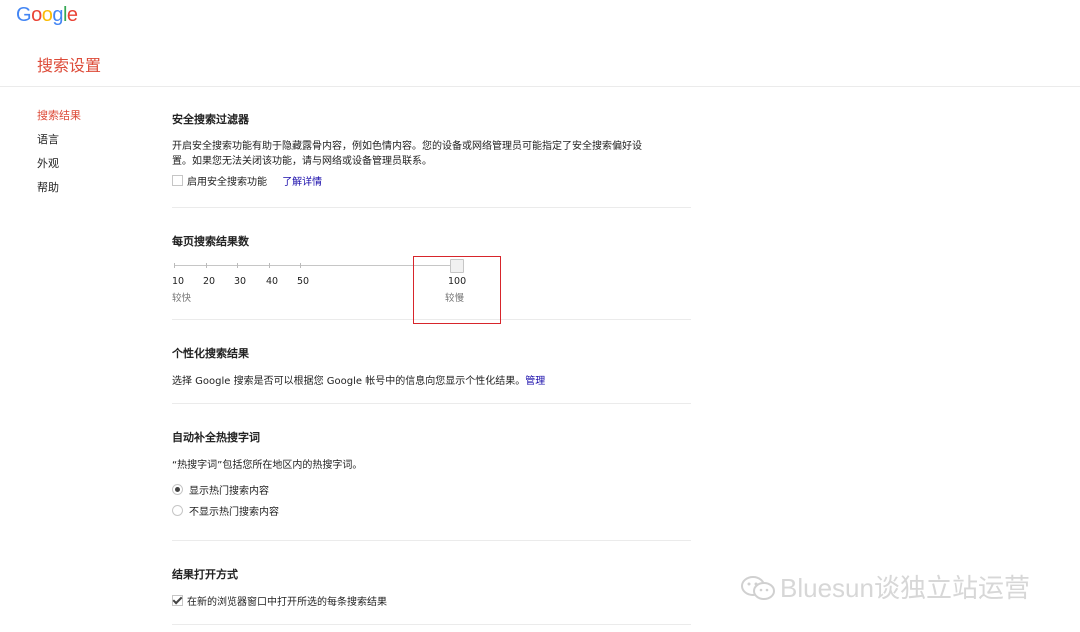 The width and height of the screenshot is (1080, 632). I want to click on tick-label-20: 20, so click(209, 281).